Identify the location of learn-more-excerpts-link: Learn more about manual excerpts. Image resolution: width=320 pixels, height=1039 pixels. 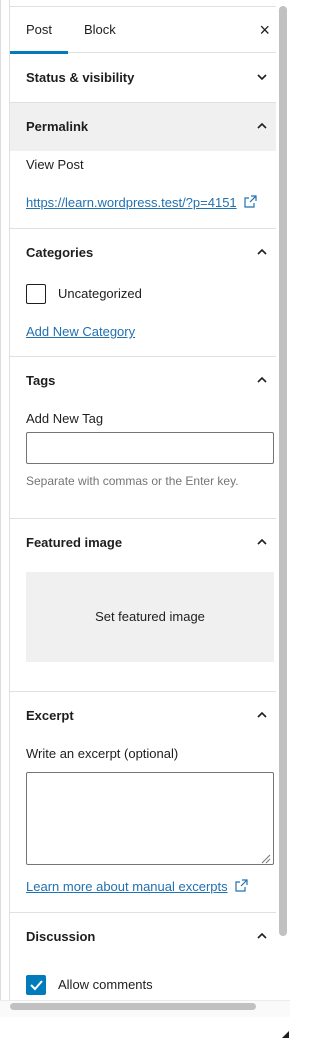
(137, 886).